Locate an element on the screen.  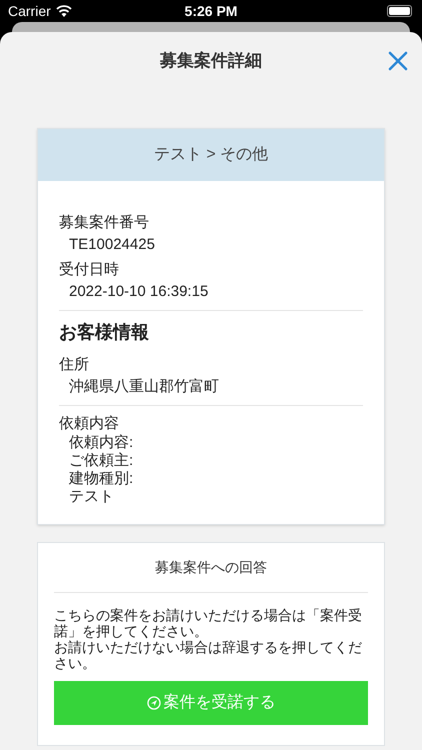
field-label: 依頼内容 is located at coordinates (89, 424).